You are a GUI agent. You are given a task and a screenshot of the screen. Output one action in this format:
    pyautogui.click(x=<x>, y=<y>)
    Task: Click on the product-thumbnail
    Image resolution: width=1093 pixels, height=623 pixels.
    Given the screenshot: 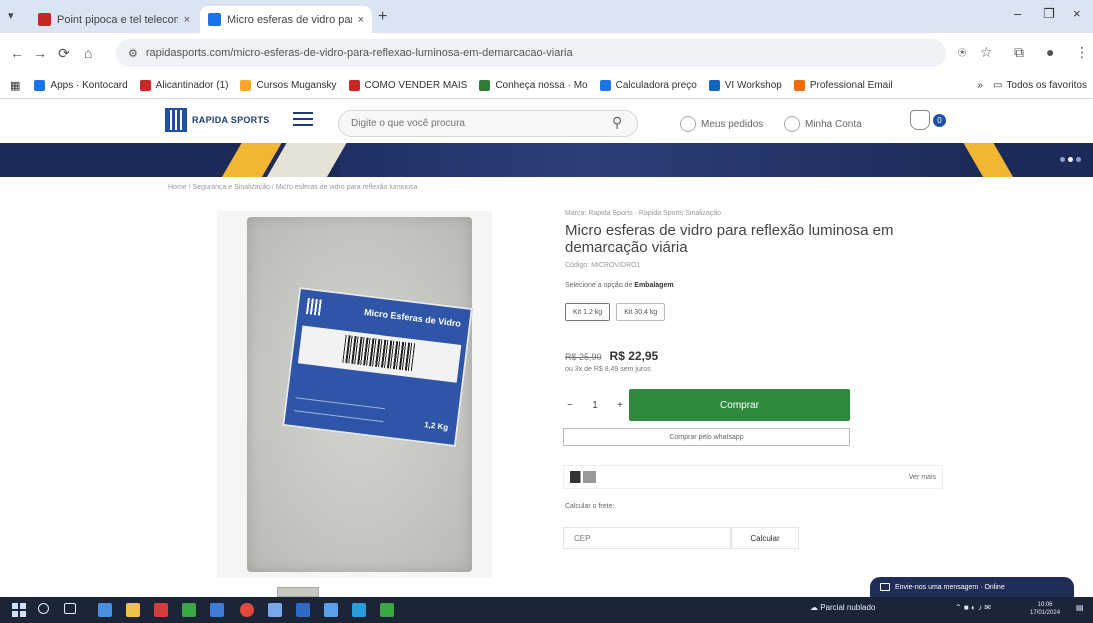 What is the action you would take?
    pyautogui.click(x=298, y=592)
    